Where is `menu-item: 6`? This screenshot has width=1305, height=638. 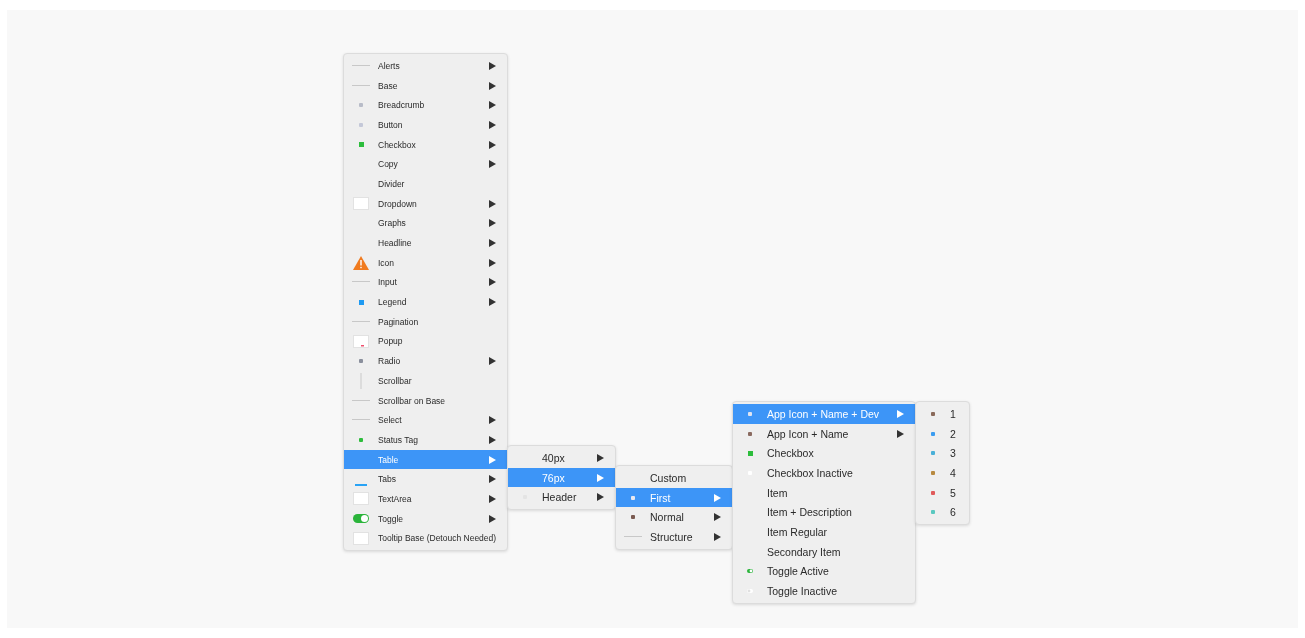 menu-item: 6 is located at coordinates (942, 512).